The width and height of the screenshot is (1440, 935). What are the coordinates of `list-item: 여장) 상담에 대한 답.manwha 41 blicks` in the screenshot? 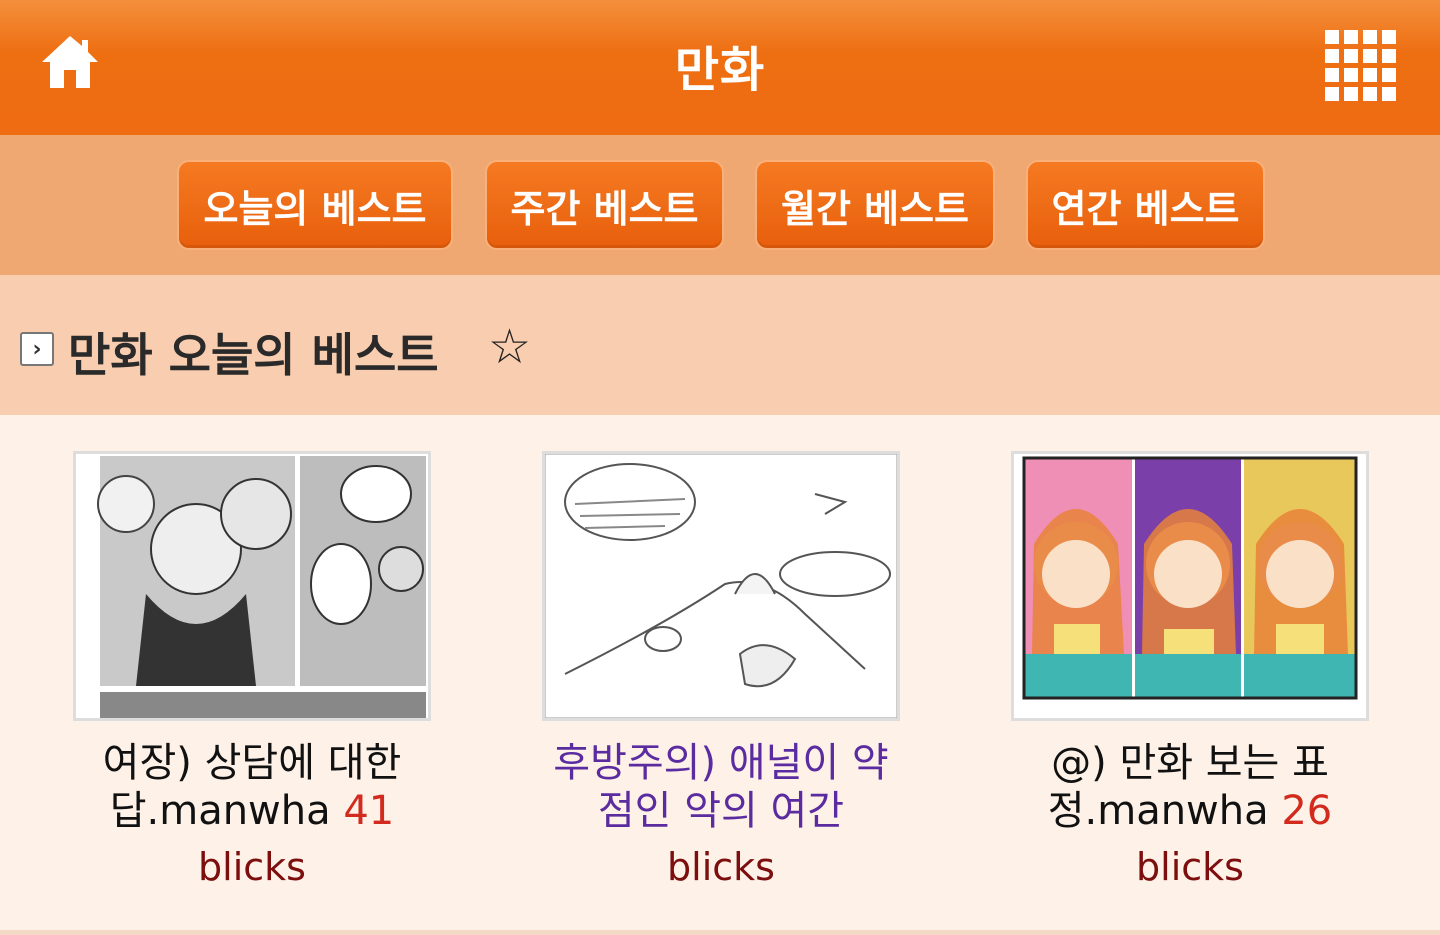 It's located at (252, 670).